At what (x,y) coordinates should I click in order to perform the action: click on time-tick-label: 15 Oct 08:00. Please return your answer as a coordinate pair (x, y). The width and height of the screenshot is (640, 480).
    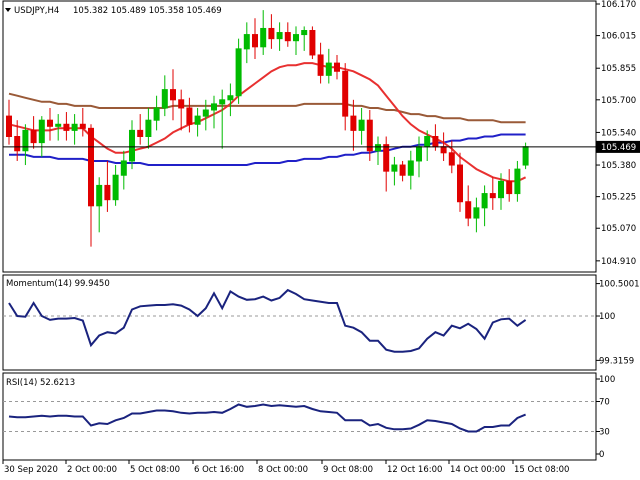
    Looking at the image, I should click on (541, 470).